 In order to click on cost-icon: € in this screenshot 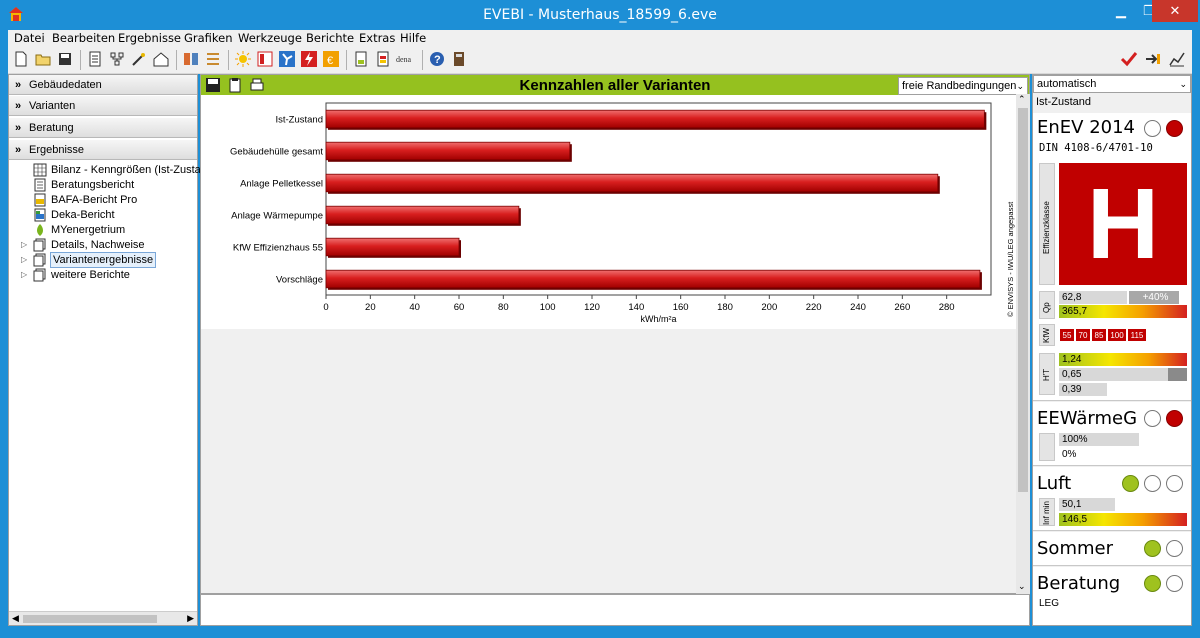, I will do `click(331, 59)`.